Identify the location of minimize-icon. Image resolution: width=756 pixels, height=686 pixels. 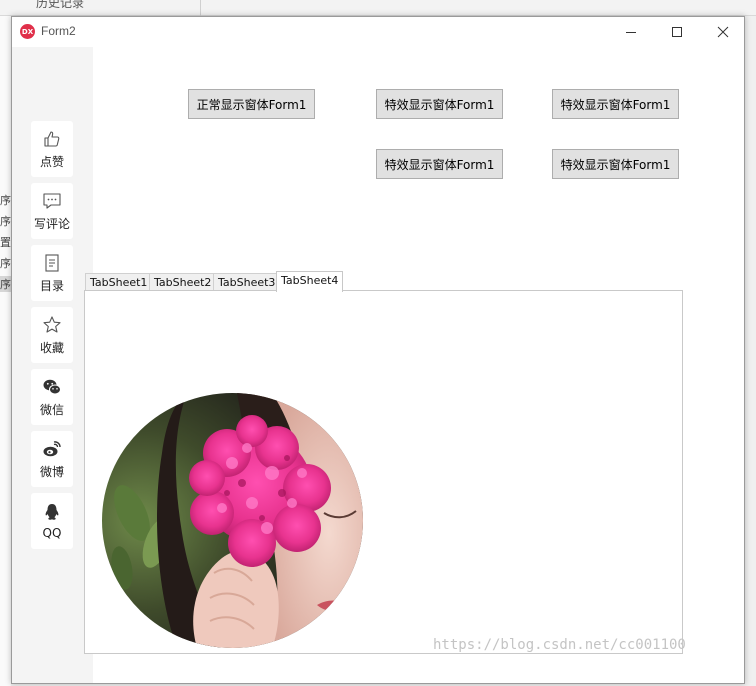
(631, 32).